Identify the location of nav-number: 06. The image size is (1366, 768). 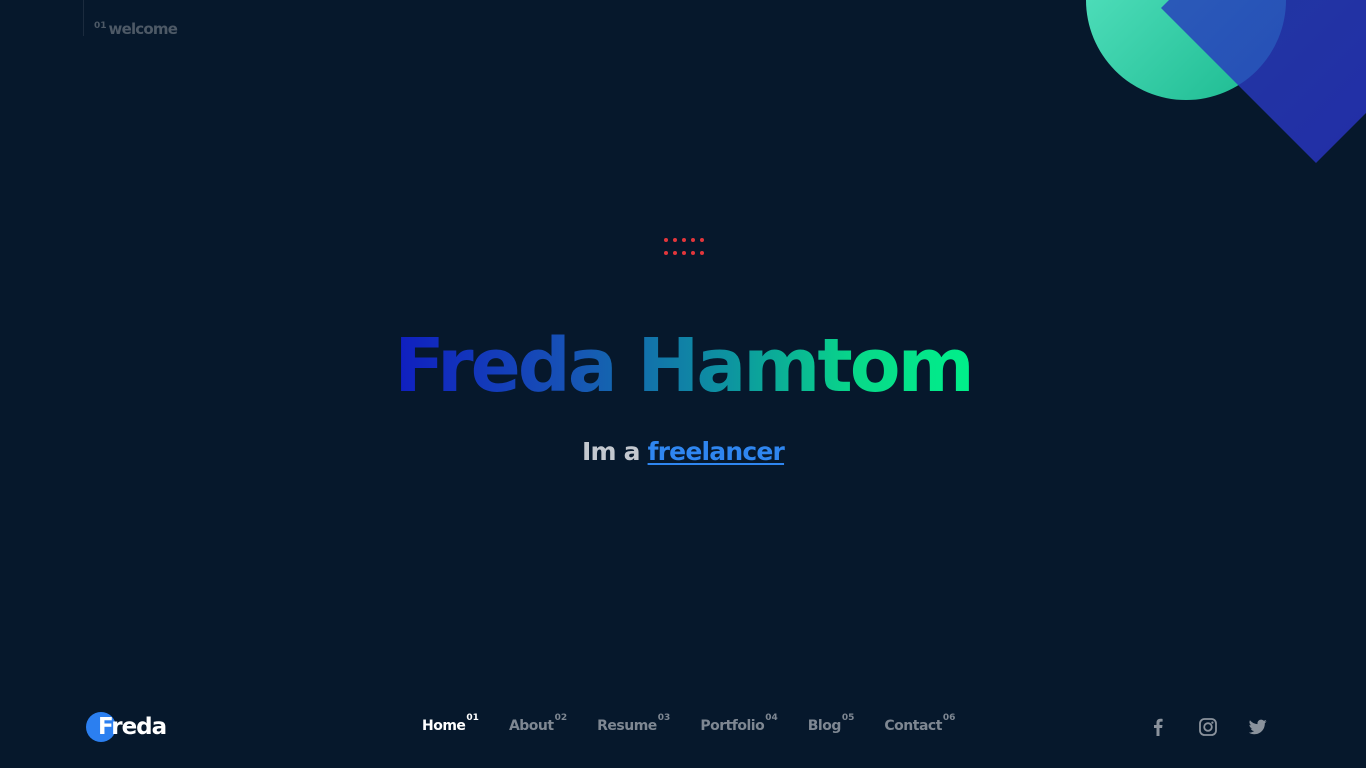
(949, 718).